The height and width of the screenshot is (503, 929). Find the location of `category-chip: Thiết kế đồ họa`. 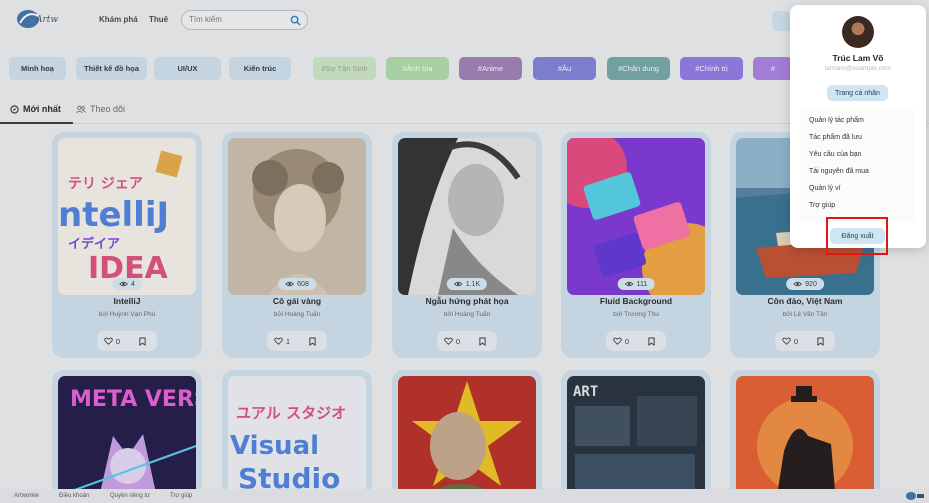

category-chip: Thiết kế đồ họa is located at coordinates (111, 68).